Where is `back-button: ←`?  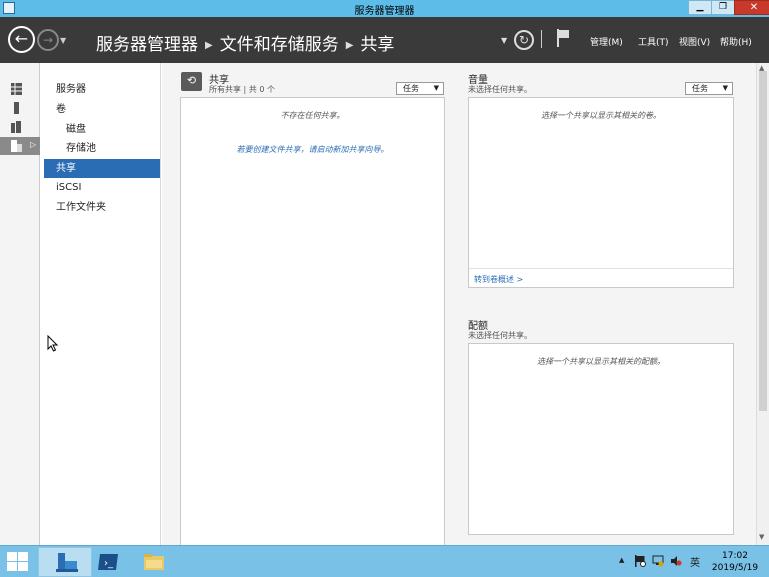
back-button: ← is located at coordinates (21, 39).